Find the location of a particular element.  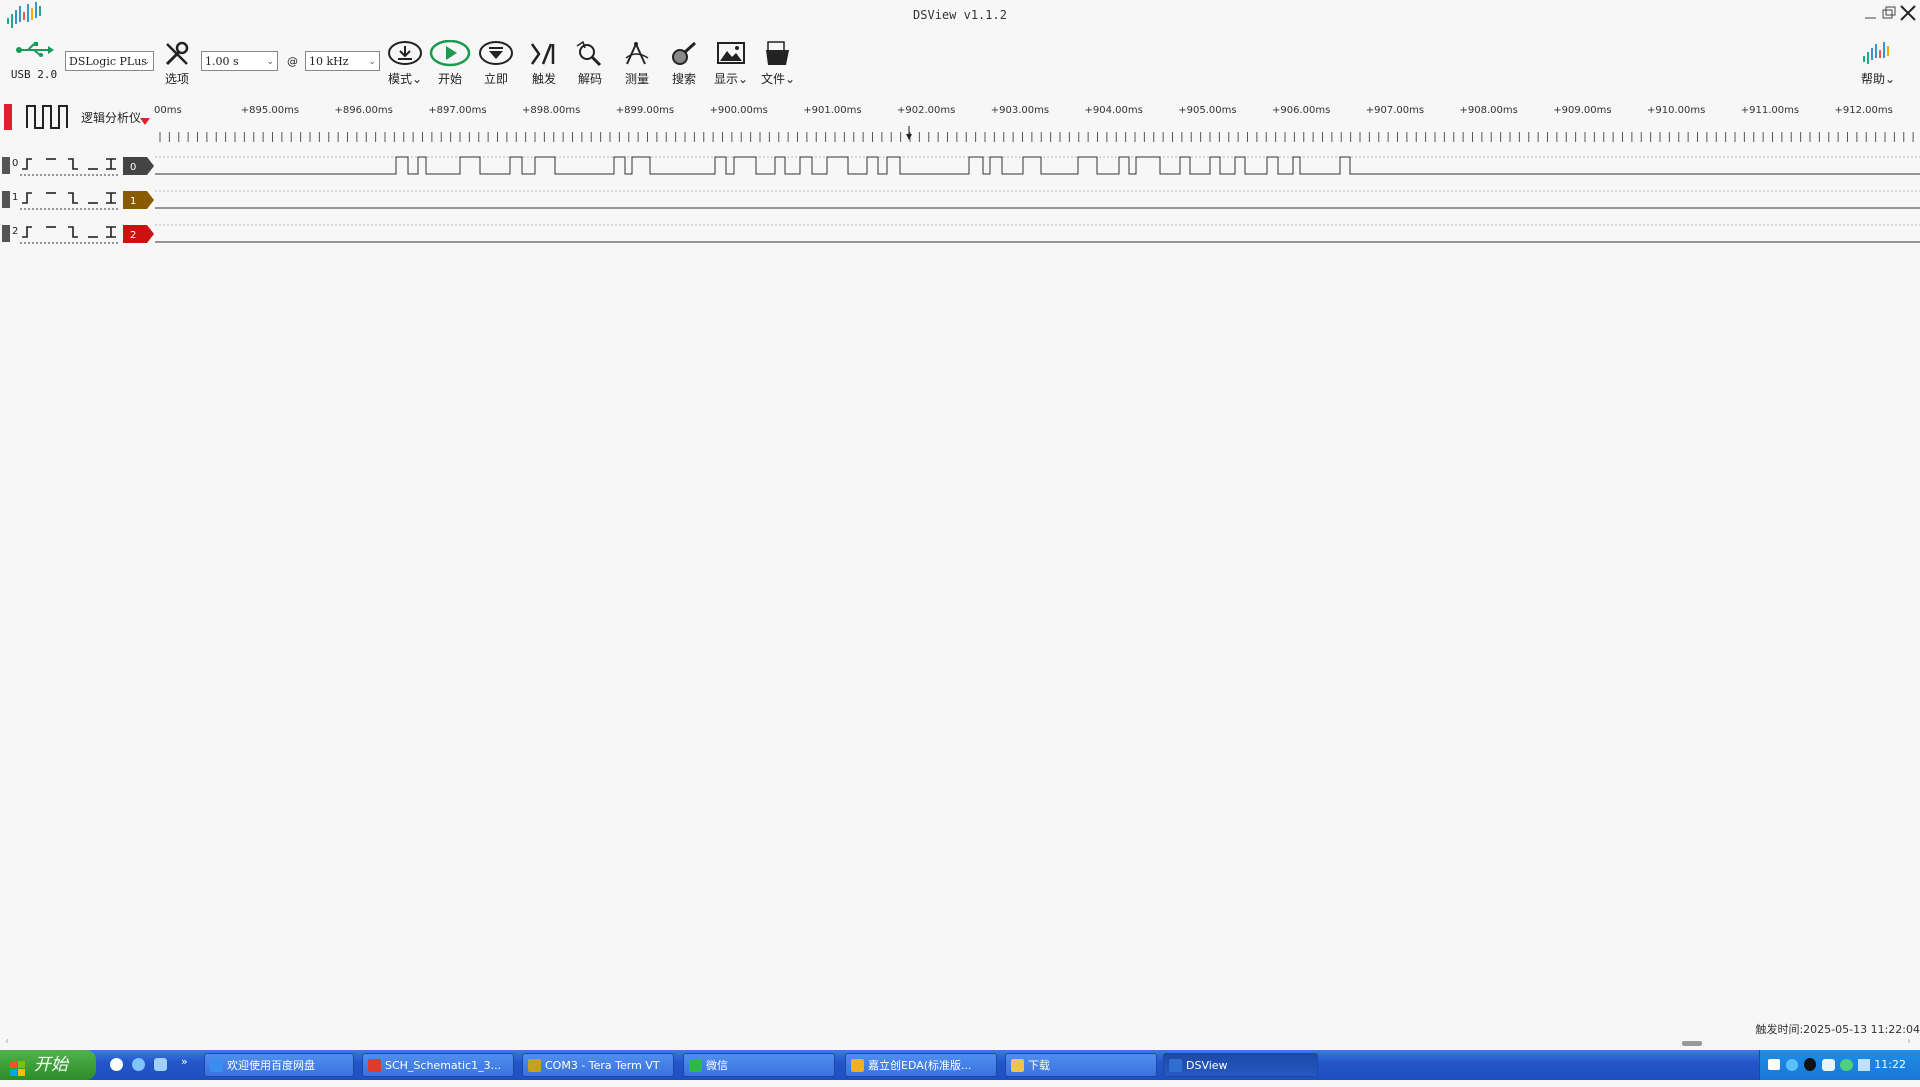

start-button: 开始 is located at coordinates (450, 60).